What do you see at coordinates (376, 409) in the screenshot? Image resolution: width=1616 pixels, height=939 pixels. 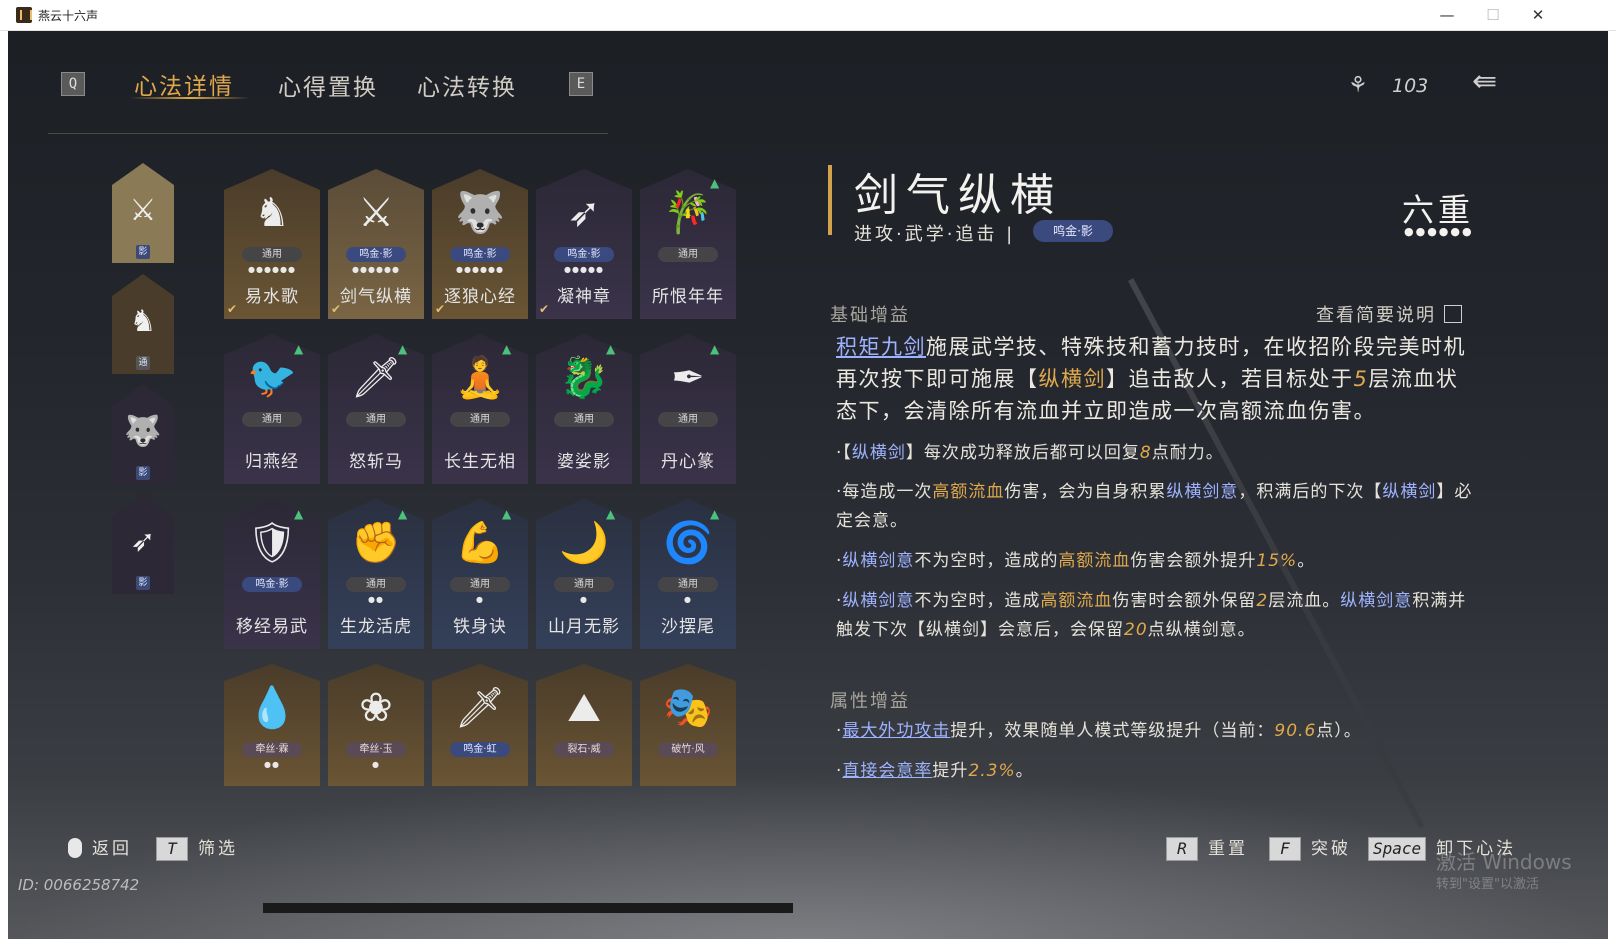 I see `card-nuzhanma: 🗡 通用 怒斩马` at bounding box center [376, 409].